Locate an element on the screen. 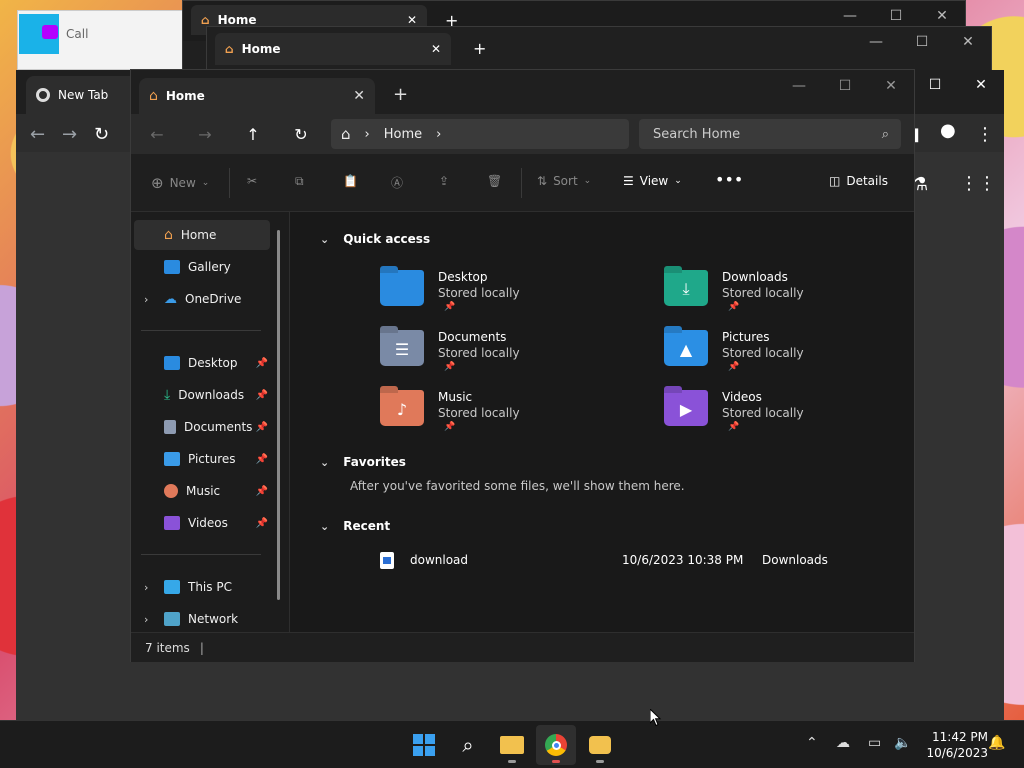 The height and width of the screenshot is (768, 1024). document-lines-icon: ☰ is located at coordinates (402, 349).